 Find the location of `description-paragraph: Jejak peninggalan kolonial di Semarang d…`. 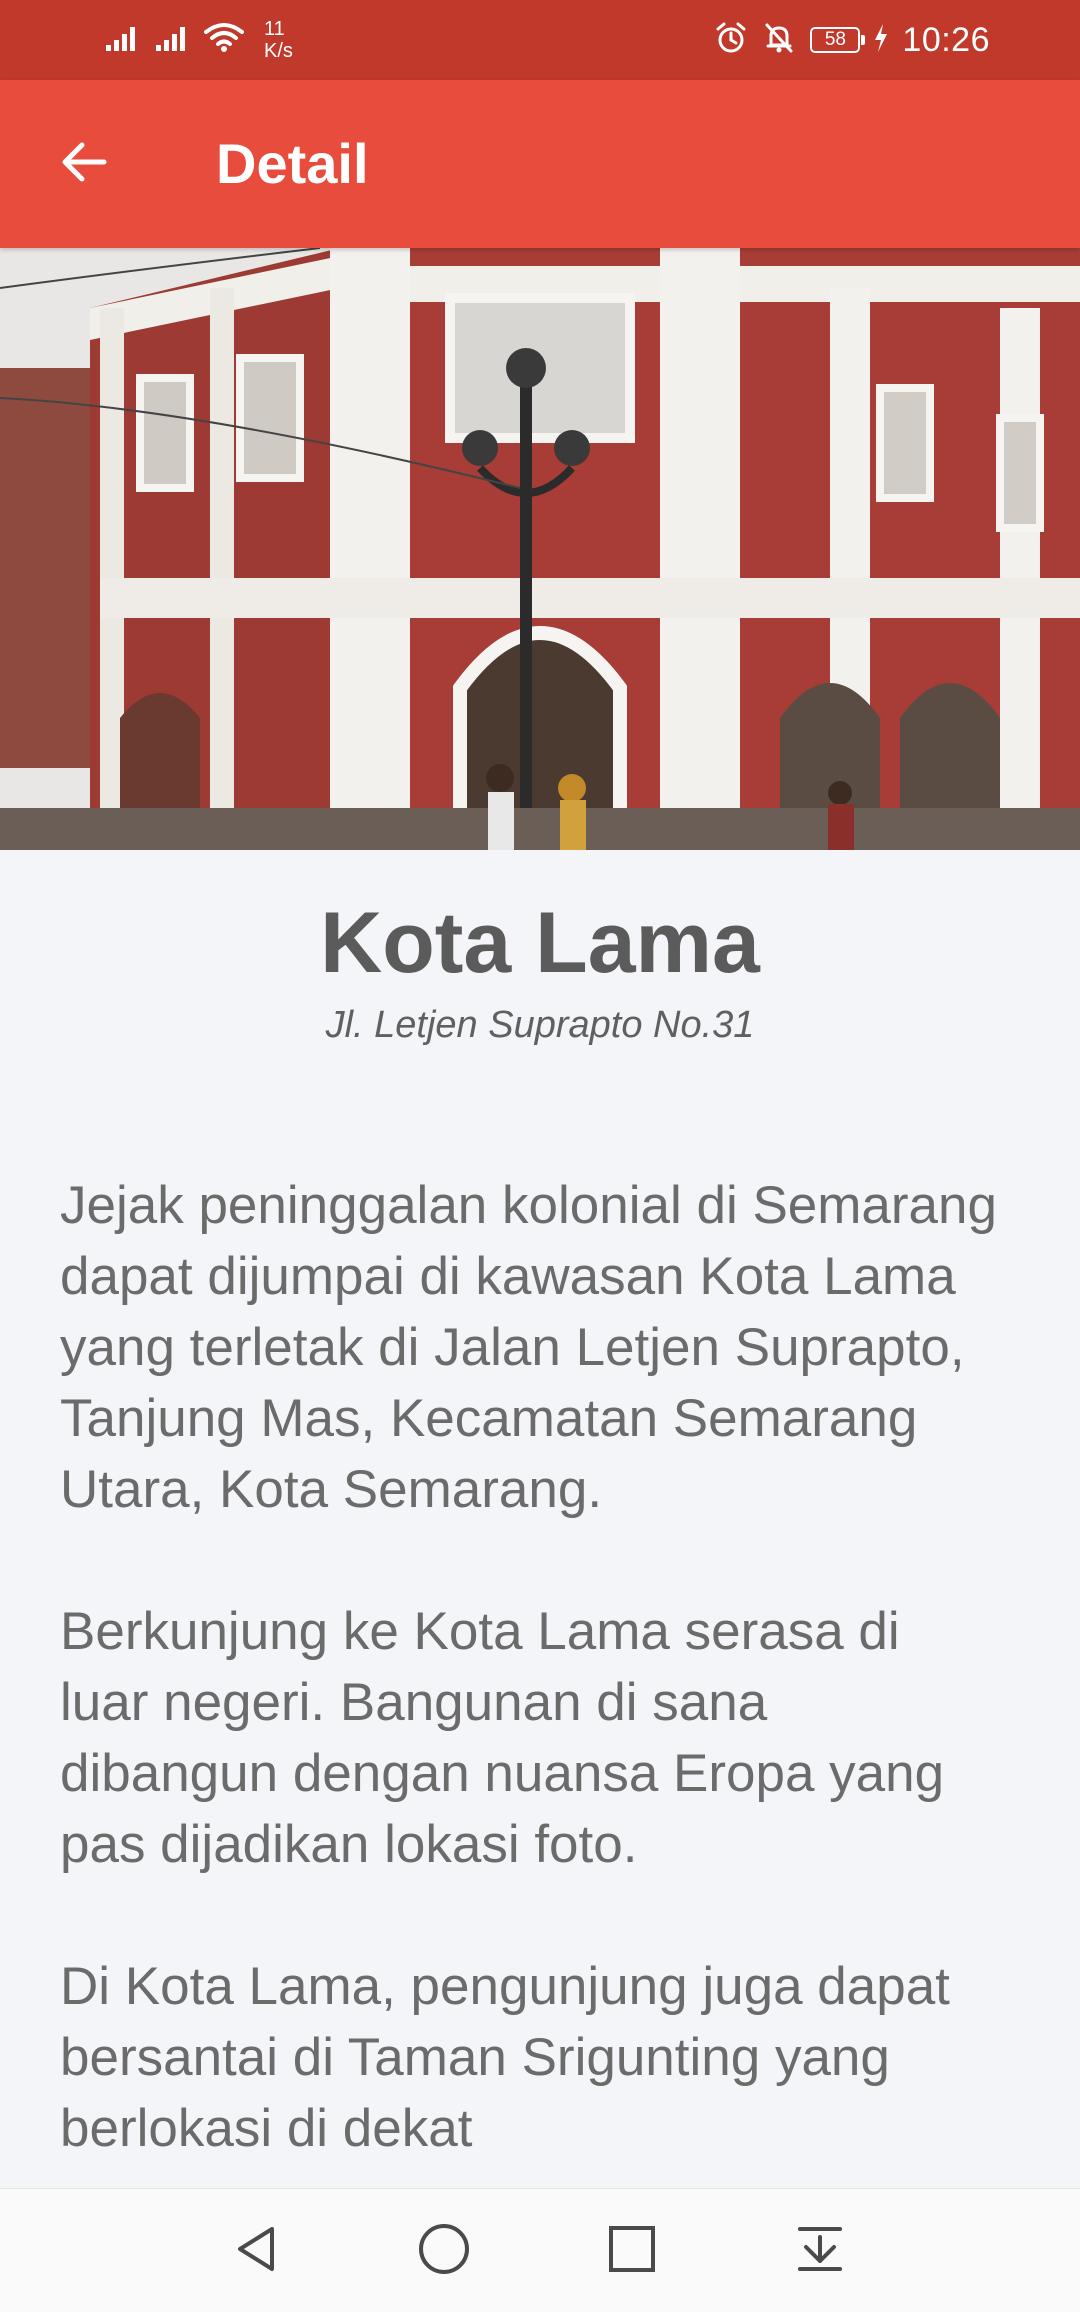

description-paragraph: Jejak peninggalan kolonial di Semarang d… is located at coordinates (528, 1347).